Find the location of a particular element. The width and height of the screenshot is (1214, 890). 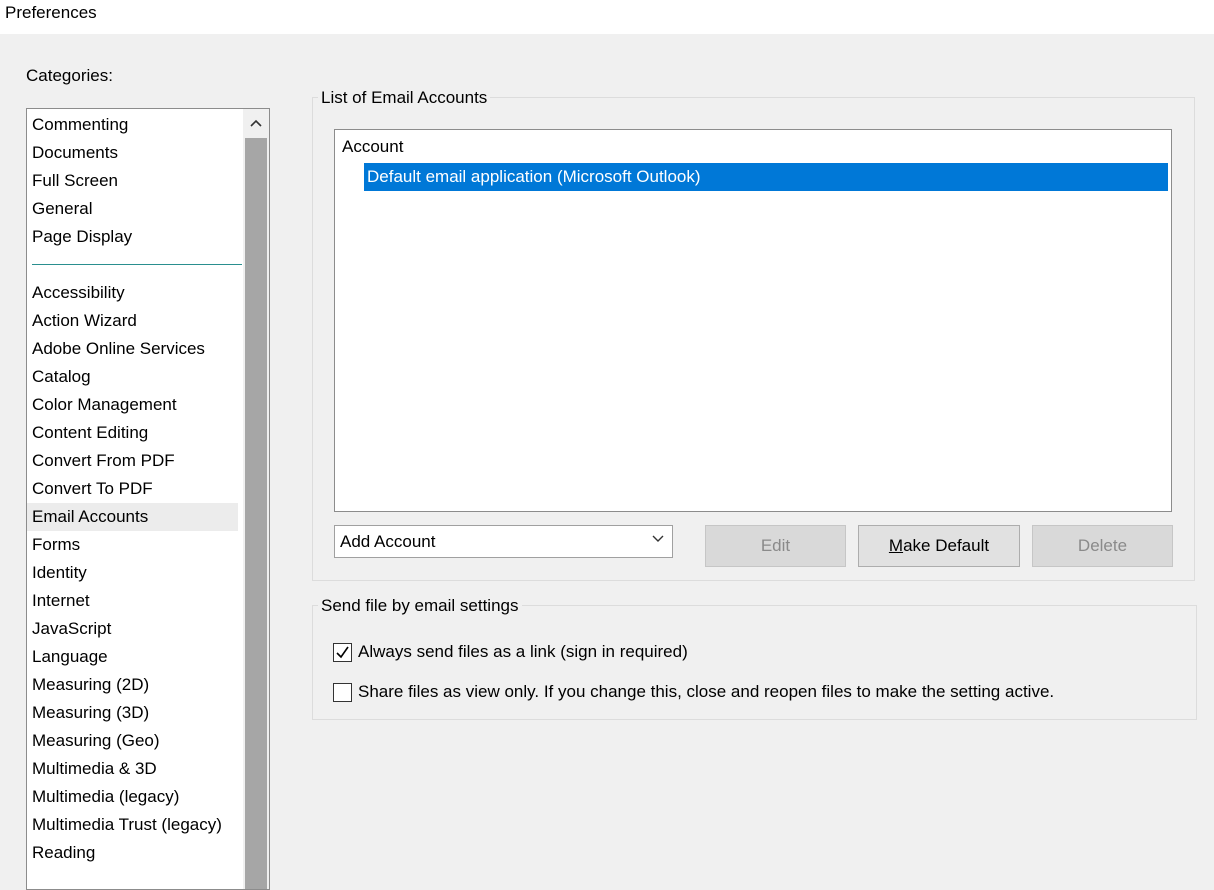

category-item-general: General is located at coordinates (132, 209).